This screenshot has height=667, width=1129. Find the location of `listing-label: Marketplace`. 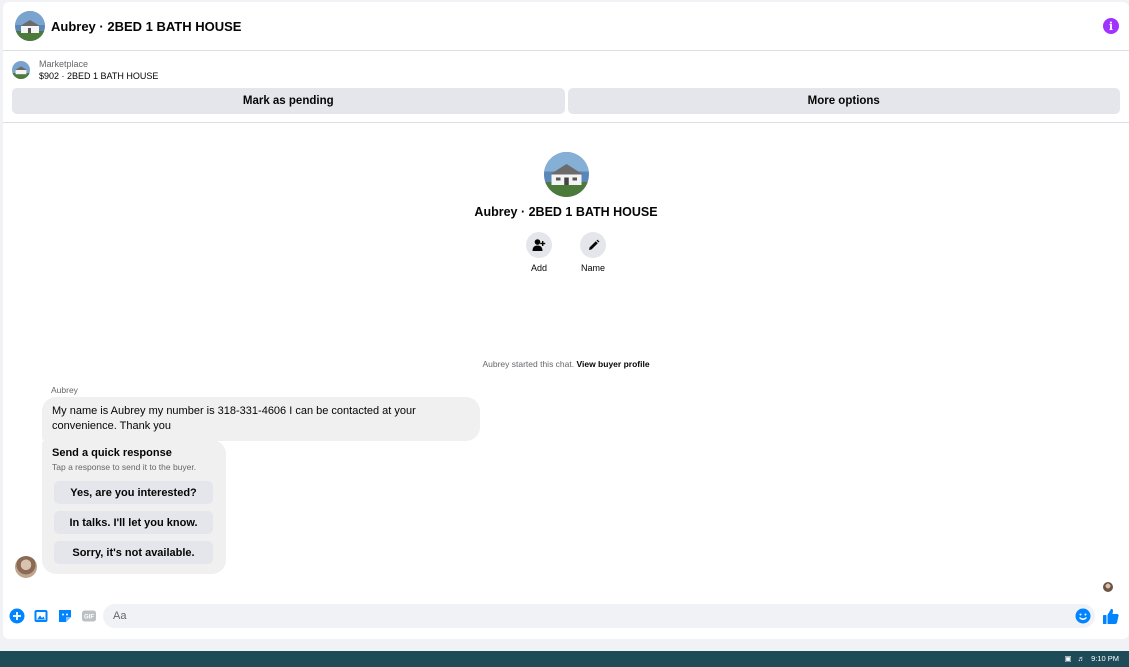

listing-label: Marketplace is located at coordinates (64, 64).